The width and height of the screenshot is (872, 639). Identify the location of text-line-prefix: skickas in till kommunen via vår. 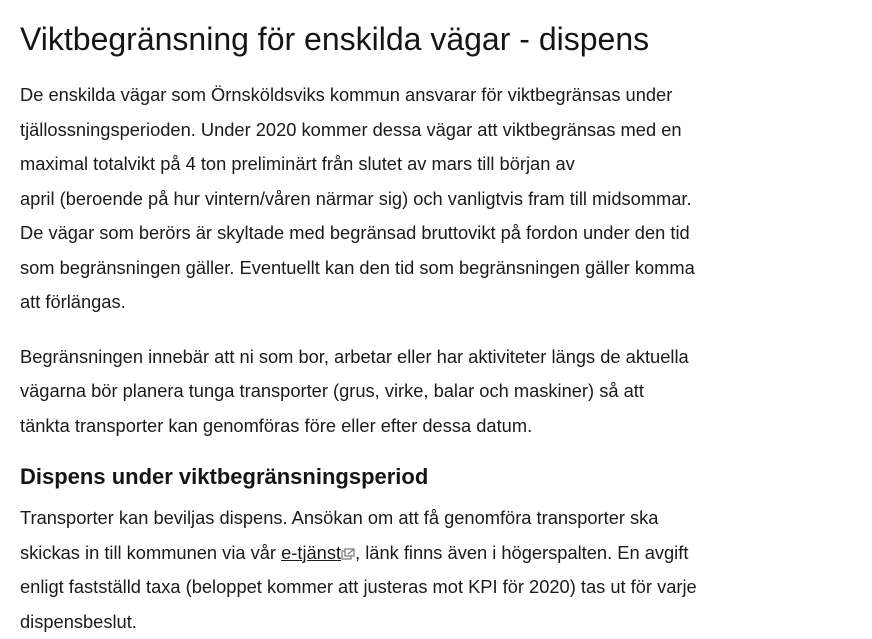
(151, 552).